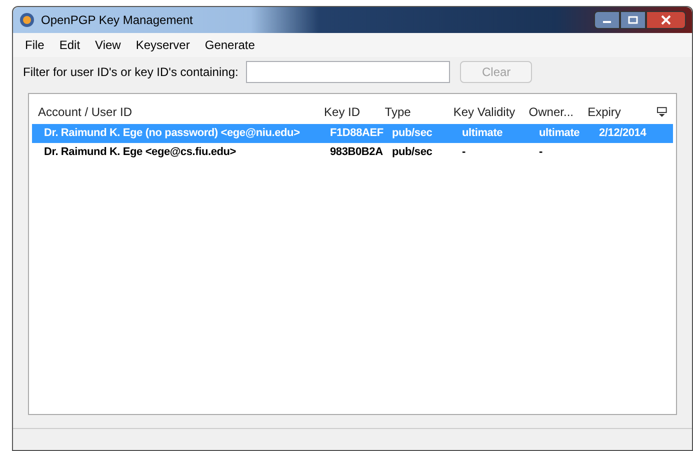  What do you see at coordinates (491, 112) in the screenshot?
I see `column-header: Key Validity` at bounding box center [491, 112].